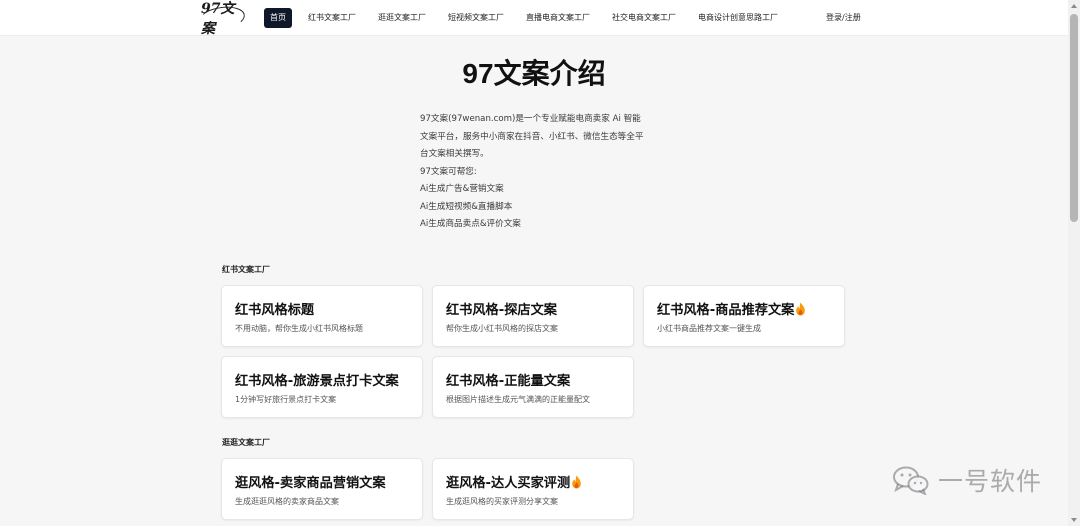  I want to click on nav-item-design-ideas: 电商设计创意思路工厂, so click(738, 18).